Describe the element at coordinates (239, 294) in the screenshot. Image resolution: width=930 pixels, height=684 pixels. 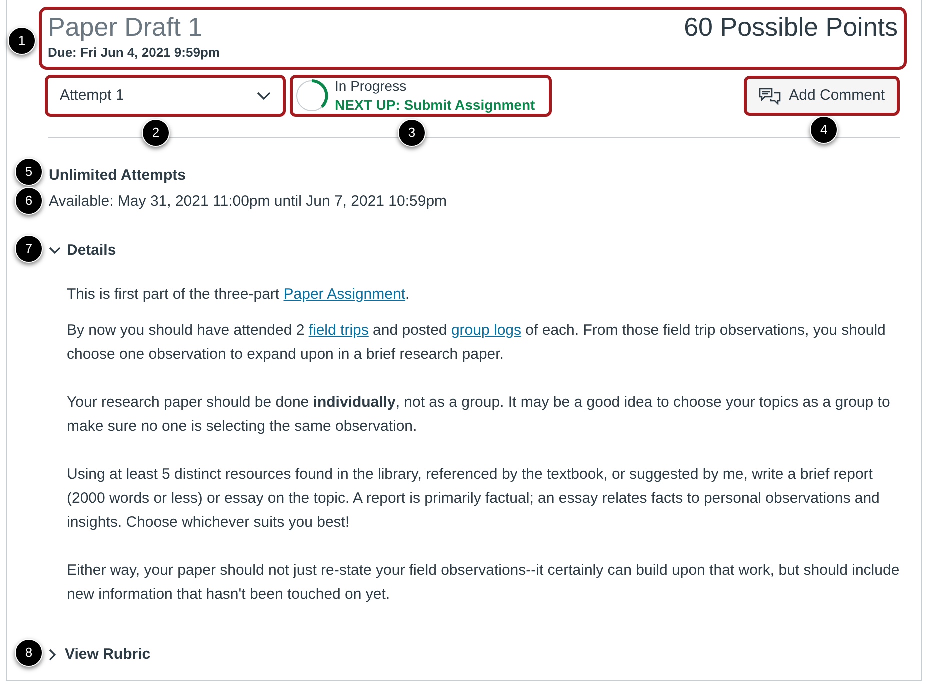
I see `description-paragraph: This is first part of the three-part Paper Assignment.` at that location.